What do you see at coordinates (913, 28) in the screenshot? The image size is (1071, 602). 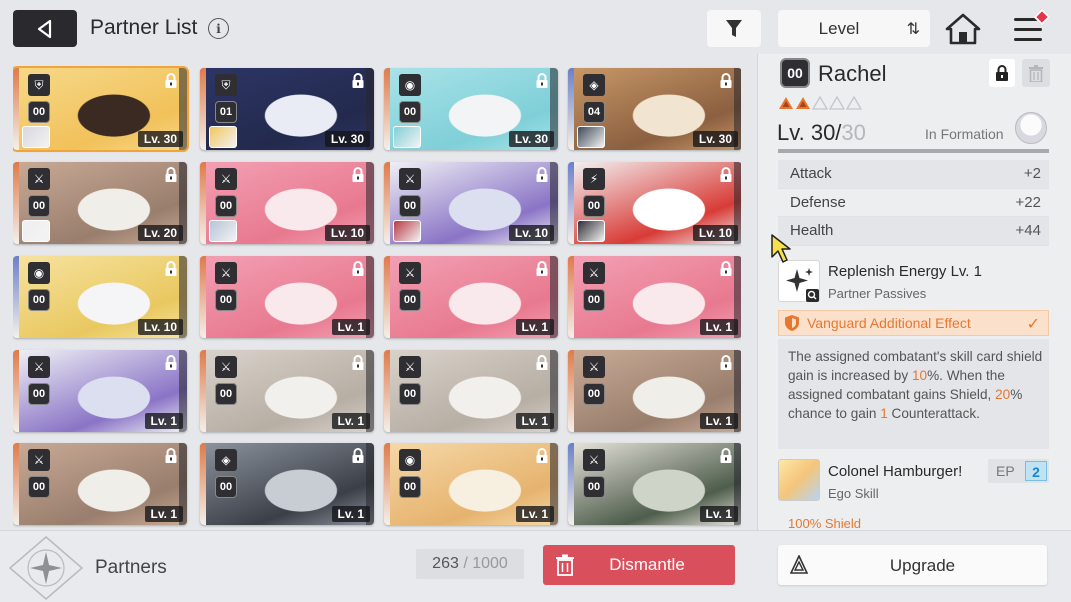 I see `sort-order-icon: ⇅` at bounding box center [913, 28].